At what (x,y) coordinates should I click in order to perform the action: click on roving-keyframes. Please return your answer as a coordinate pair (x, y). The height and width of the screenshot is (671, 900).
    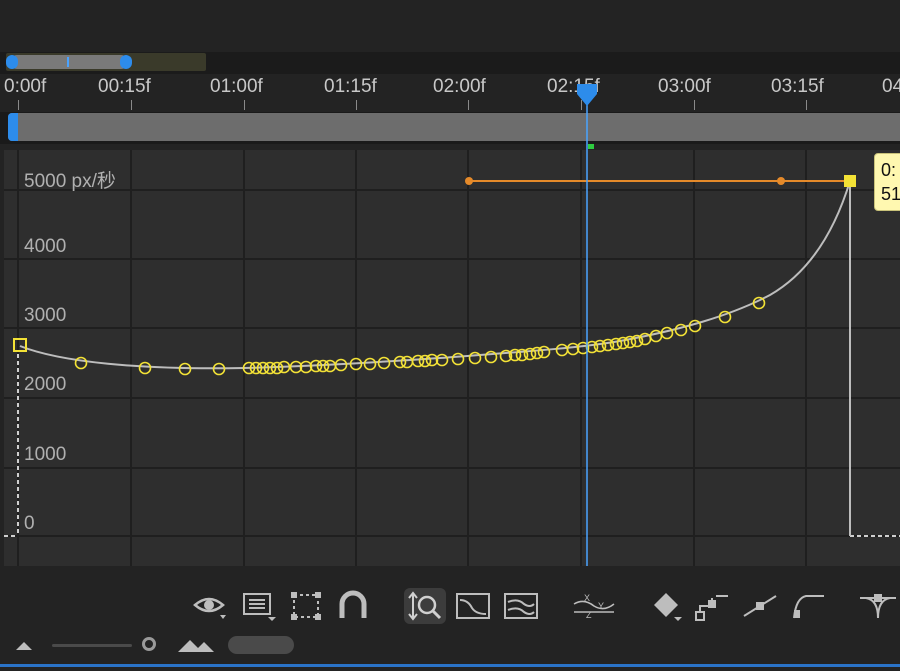
    Looking at the image, I should click on (420, 336).